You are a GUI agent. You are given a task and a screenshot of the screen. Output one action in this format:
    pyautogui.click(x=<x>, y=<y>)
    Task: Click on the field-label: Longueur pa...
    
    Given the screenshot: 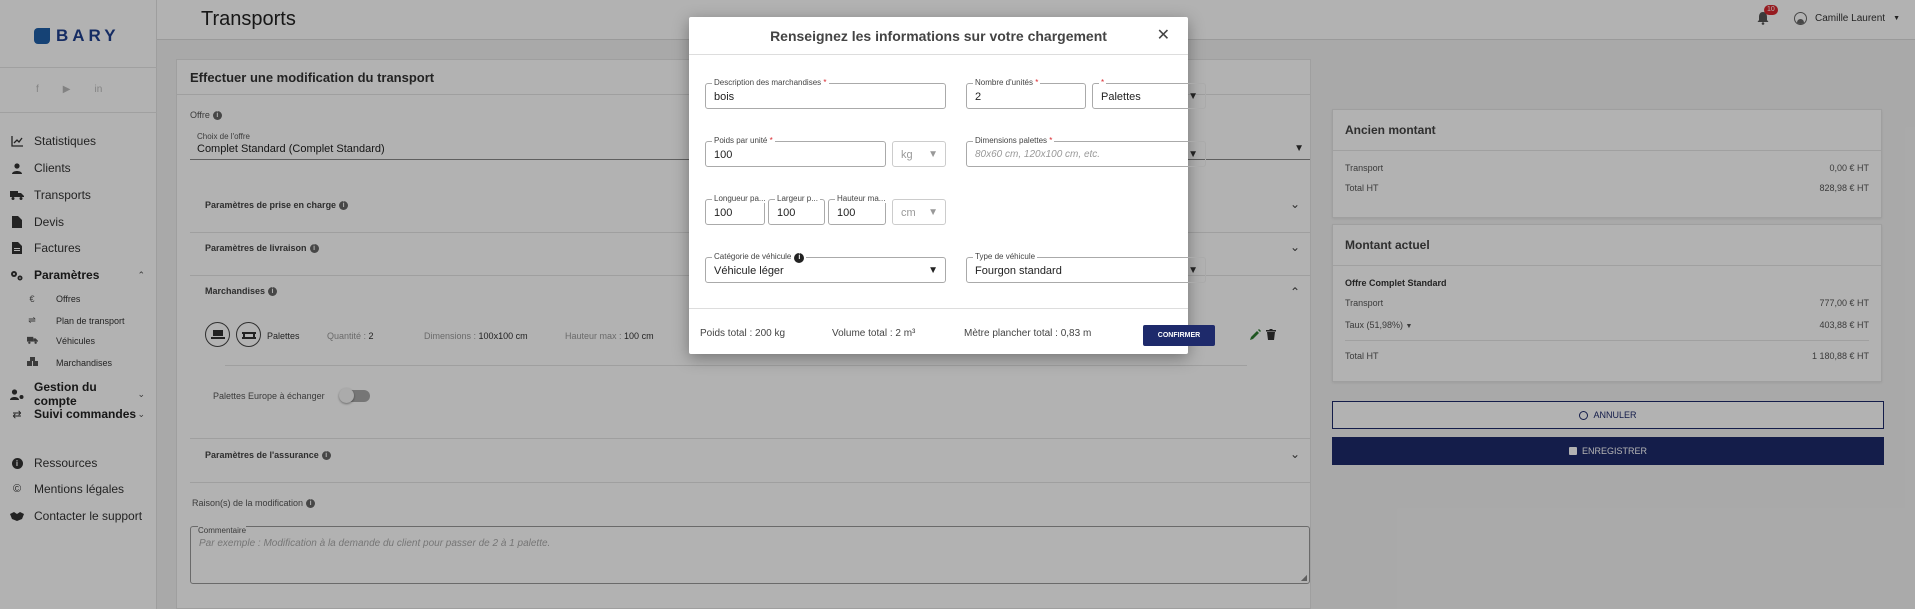 What is the action you would take?
    pyautogui.click(x=740, y=198)
    